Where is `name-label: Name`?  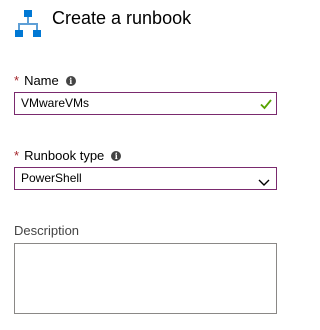 name-label: Name is located at coordinates (41, 80).